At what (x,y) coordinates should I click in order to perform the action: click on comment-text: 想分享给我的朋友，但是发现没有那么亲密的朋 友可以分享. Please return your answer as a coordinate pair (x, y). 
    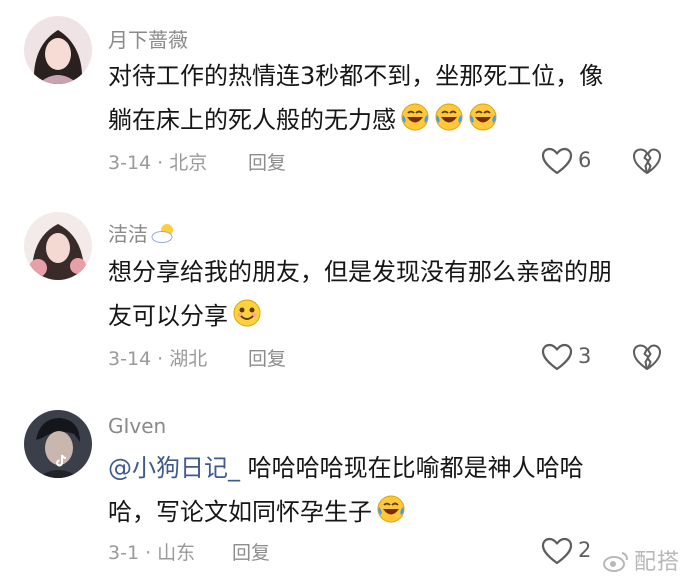
    Looking at the image, I should click on (360, 294).